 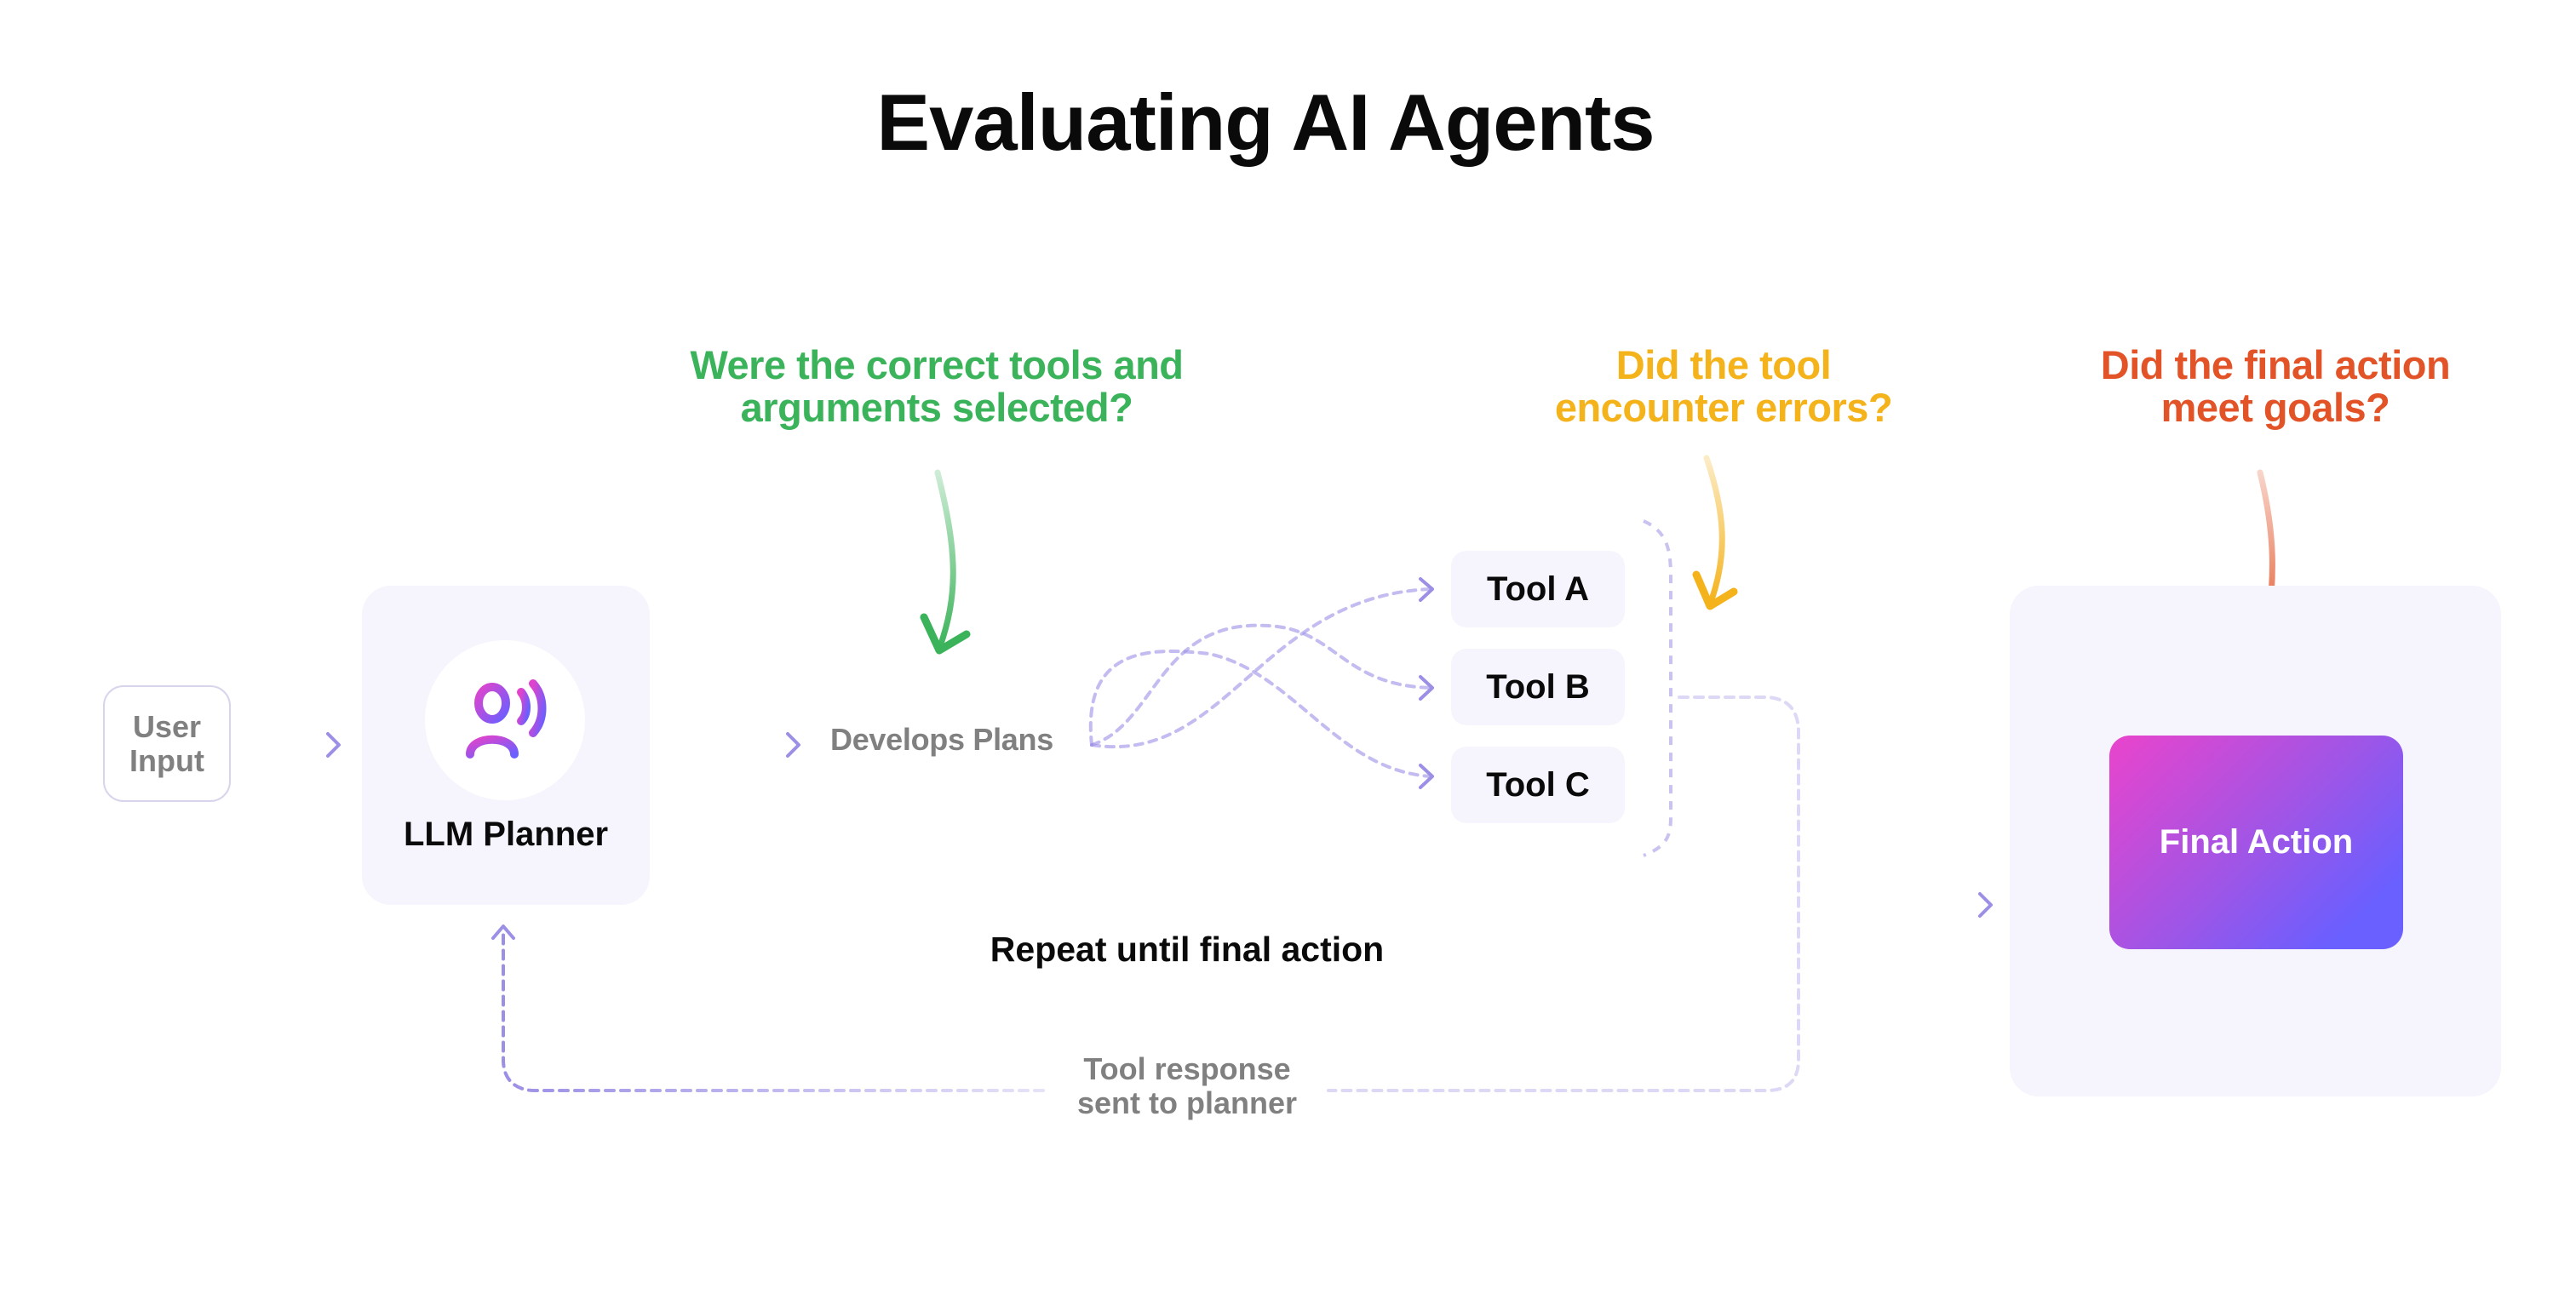 I want to click on user-input-line: User, so click(x=167, y=726).